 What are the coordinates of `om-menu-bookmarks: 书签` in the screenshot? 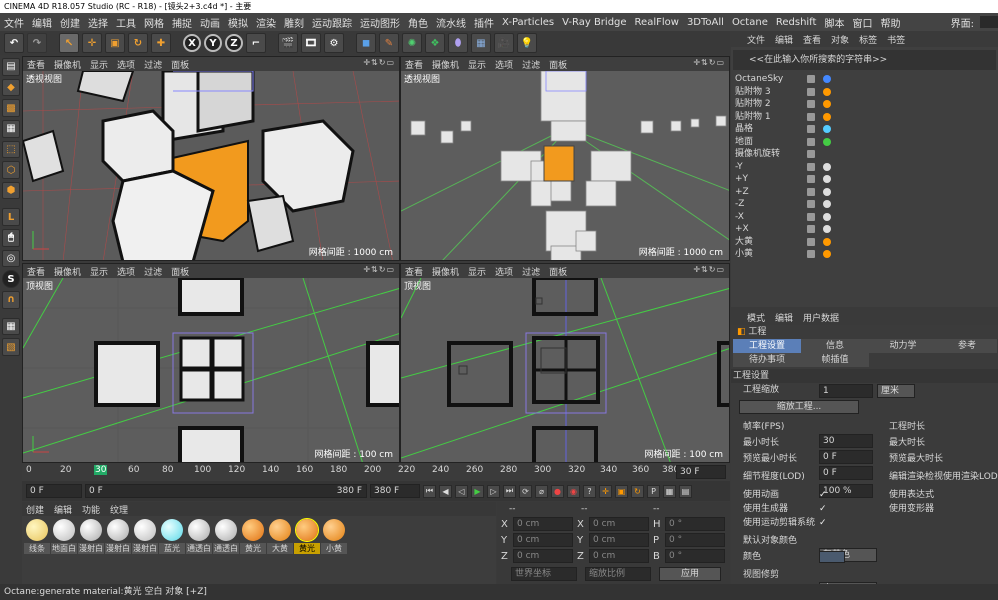 It's located at (896, 39).